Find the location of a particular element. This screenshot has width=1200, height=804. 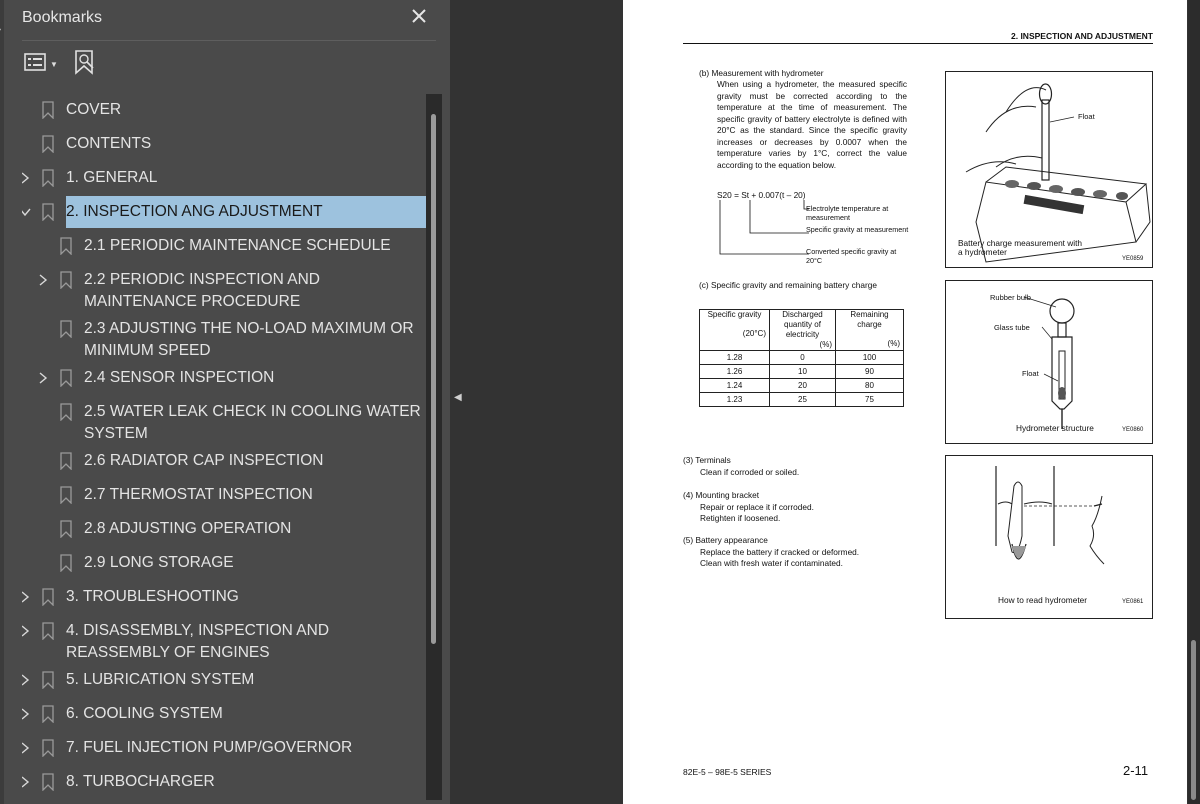

bookmark-item: 2.6 RADIATOR CAP INSPECTION is located at coordinates (224, 461).